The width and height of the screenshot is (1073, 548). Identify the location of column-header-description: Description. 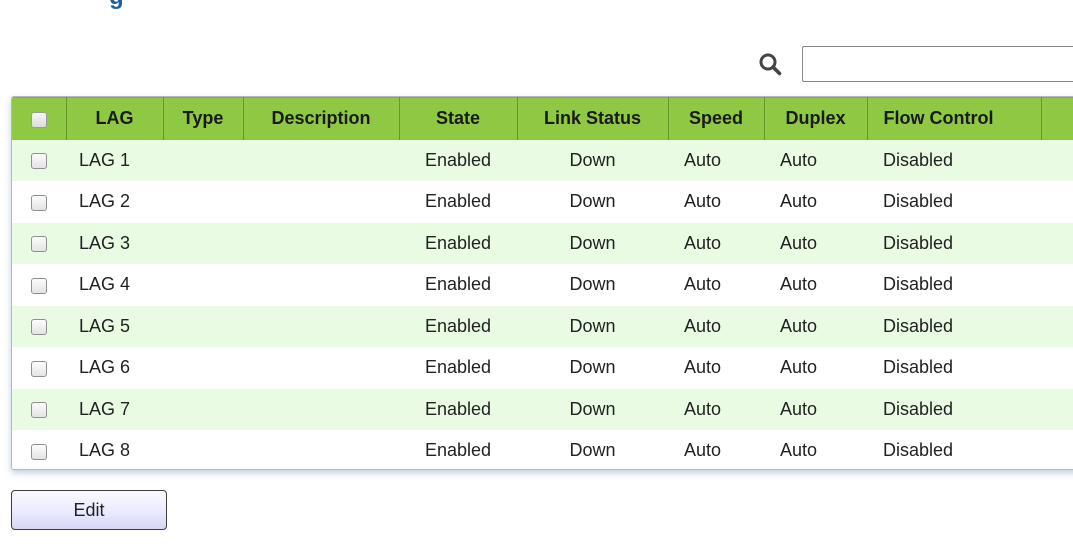
(321, 118).